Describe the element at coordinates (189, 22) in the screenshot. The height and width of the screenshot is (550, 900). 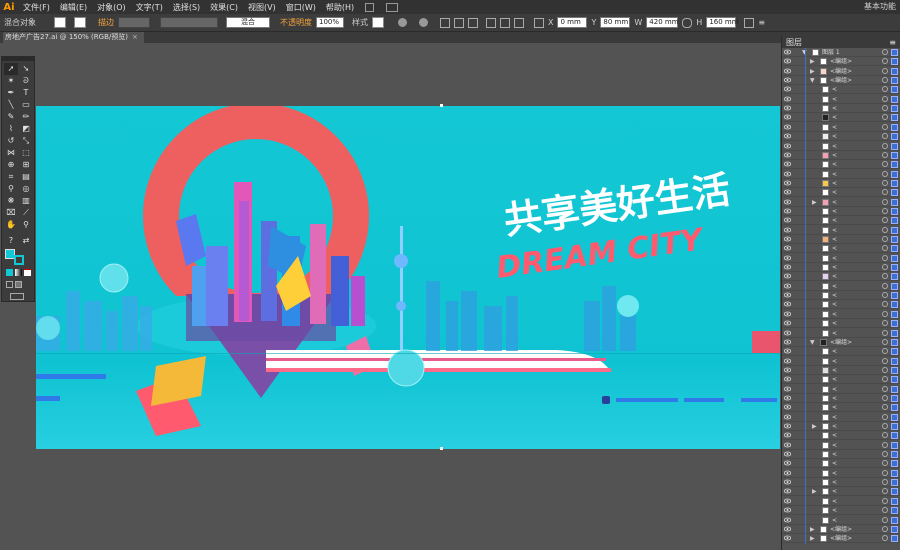
I see `variable-width-dropdown` at that location.